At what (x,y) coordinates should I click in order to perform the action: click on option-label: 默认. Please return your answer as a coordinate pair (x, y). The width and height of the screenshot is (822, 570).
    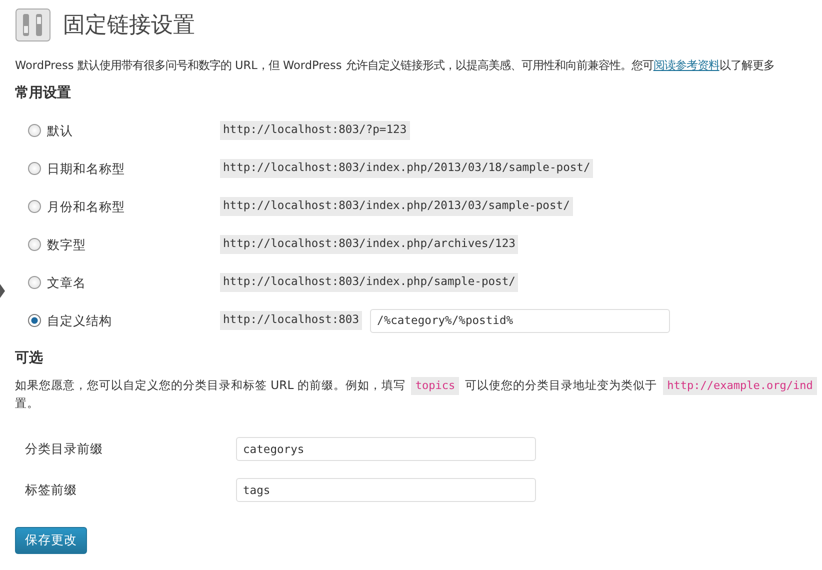
    Looking at the image, I should click on (60, 131).